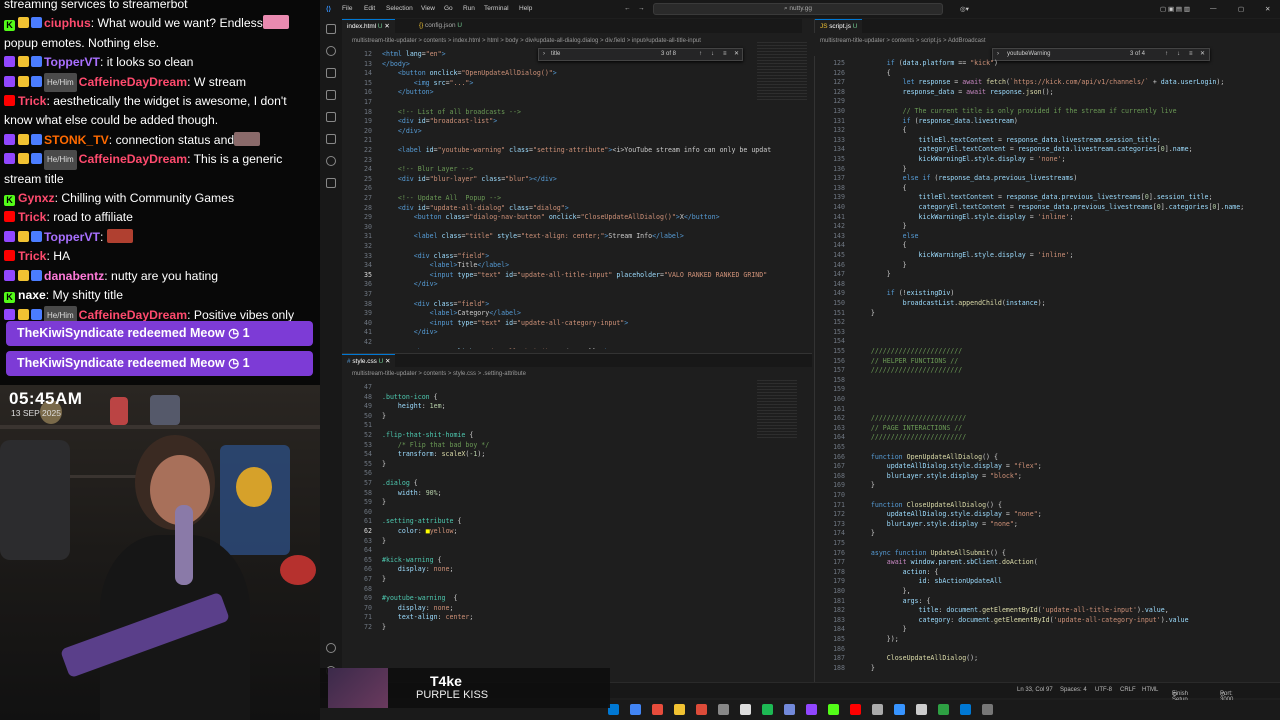 This screenshot has width=1280, height=720. Describe the element at coordinates (1241, 9) in the screenshot. I see `maximize-icon: ▢` at that location.